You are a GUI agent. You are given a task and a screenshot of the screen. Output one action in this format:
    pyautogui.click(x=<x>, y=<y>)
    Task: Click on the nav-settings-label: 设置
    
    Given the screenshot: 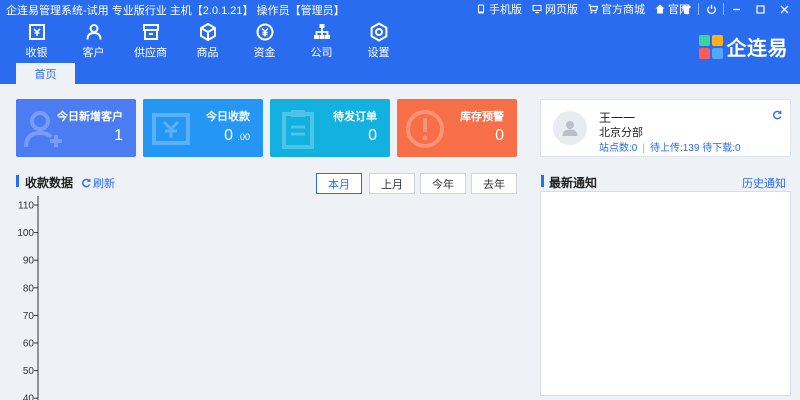 What is the action you would take?
    pyautogui.click(x=378, y=53)
    